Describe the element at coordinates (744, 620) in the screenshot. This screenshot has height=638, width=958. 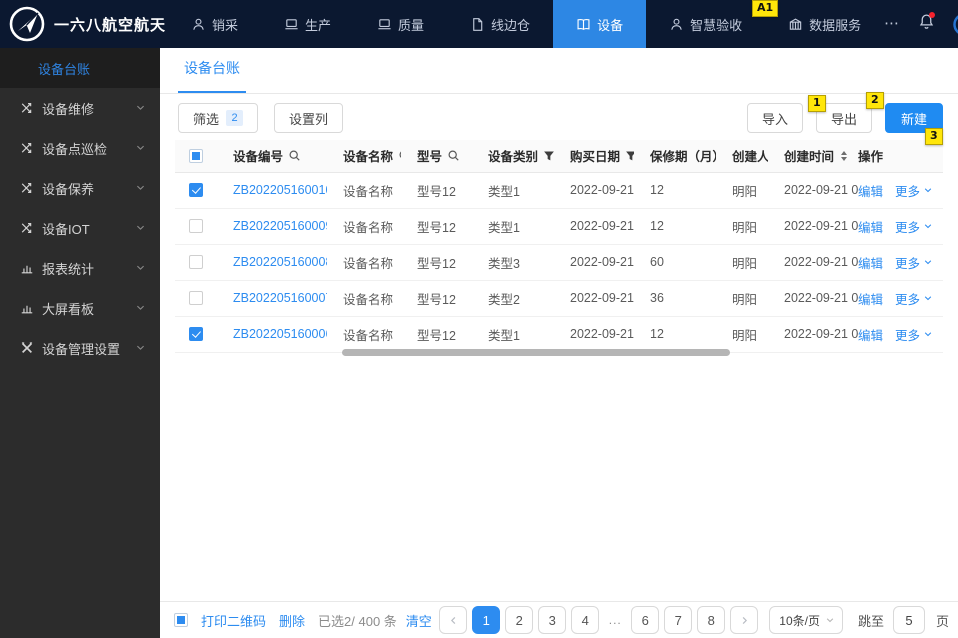
I see `next-page-button` at that location.